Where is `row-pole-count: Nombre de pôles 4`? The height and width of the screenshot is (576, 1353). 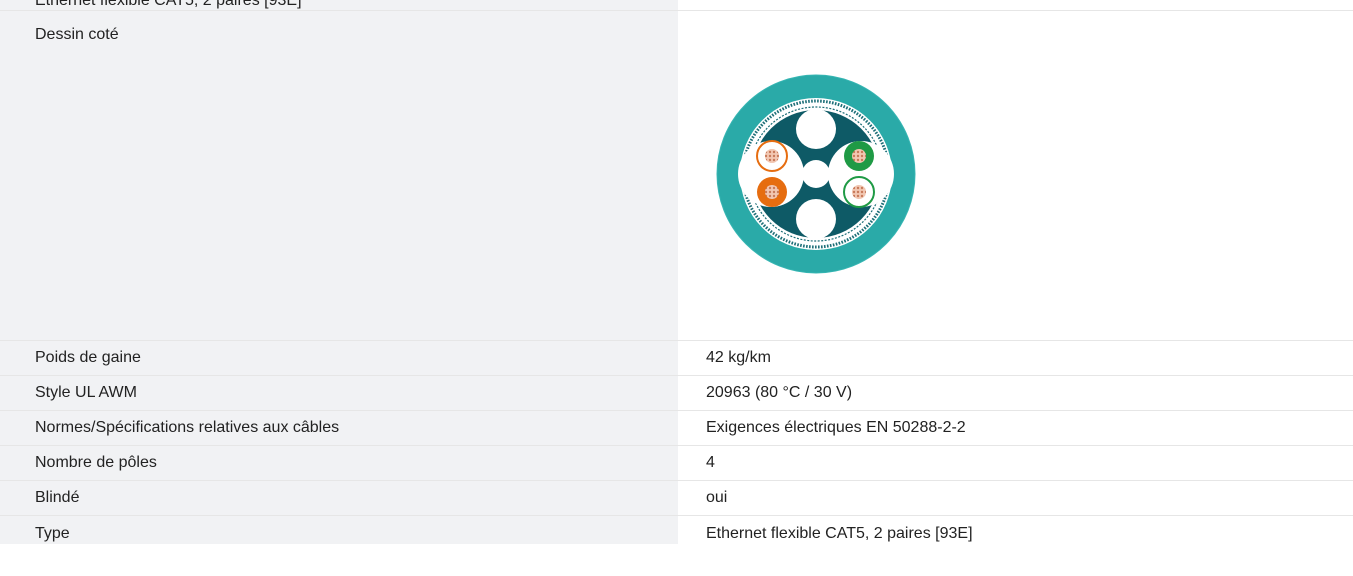 row-pole-count: Nombre de pôles 4 is located at coordinates (676, 463).